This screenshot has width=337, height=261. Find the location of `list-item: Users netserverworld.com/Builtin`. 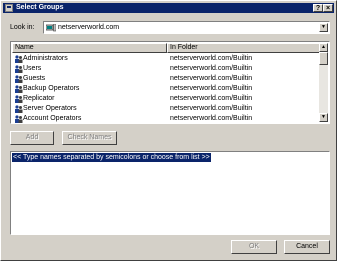

list-item: Users netserverworld.com/Builtin is located at coordinates (166, 69).